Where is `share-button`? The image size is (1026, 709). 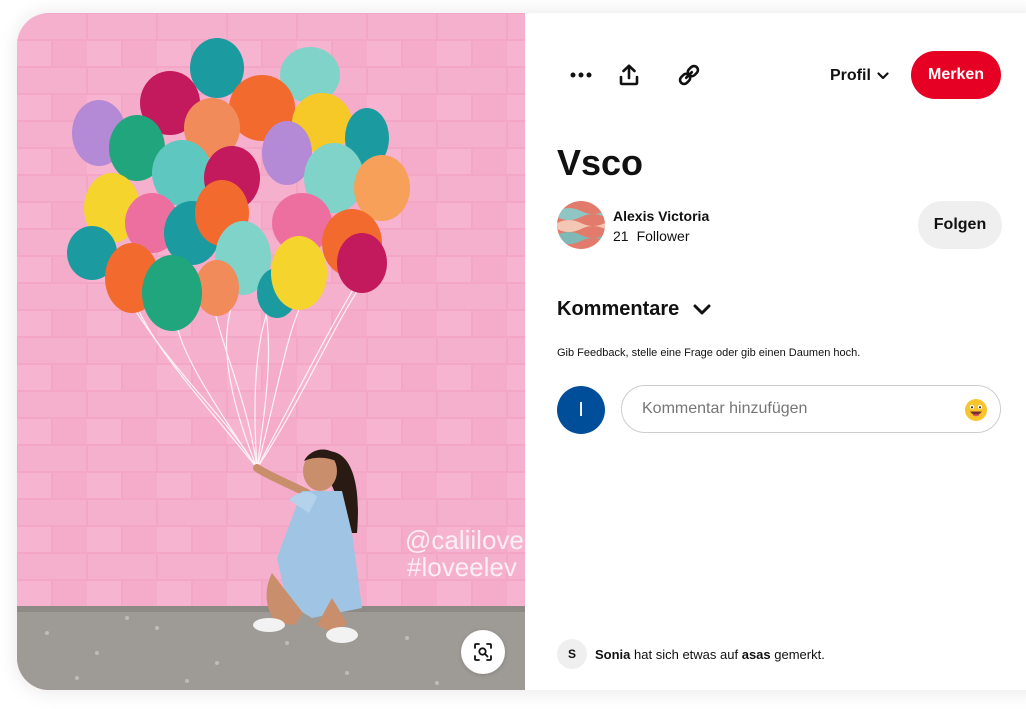 share-button is located at coordinates (629, 75).